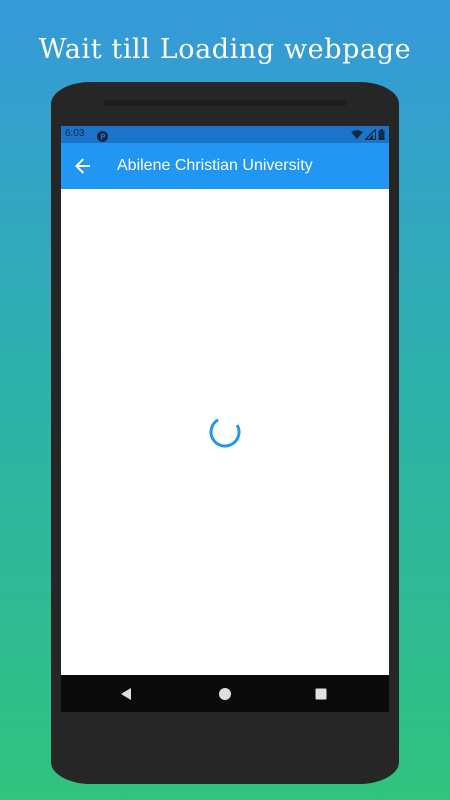  What do you see at coordinates (225, 134) in the screenshot?
I see `status-bar: 6:03` at bounding box center [225, 134].